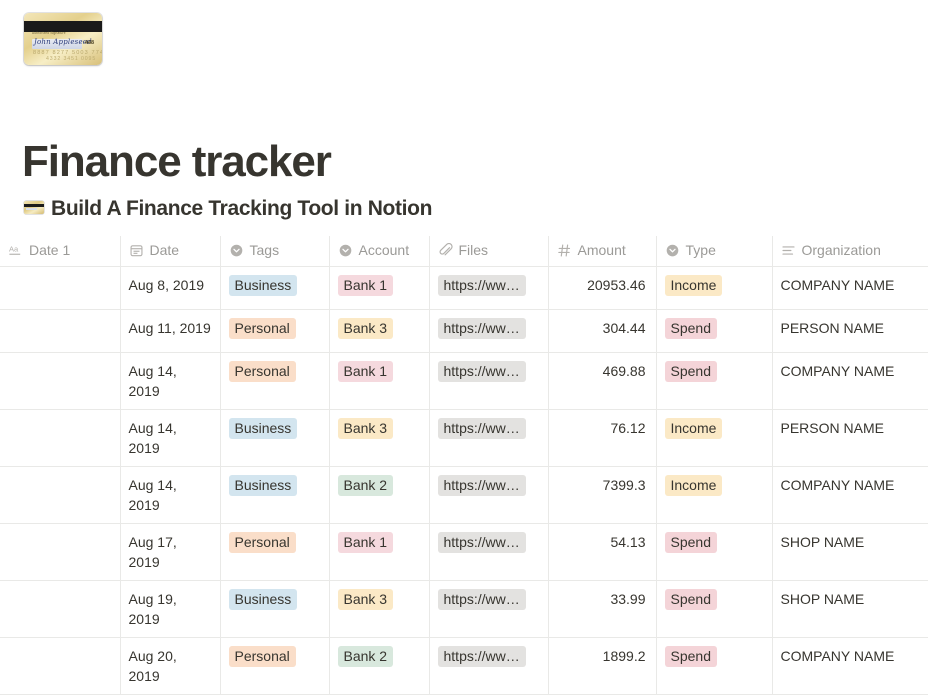  What do you see at coordinates (263, 428) in the screenshot?
I see `tag-pill: Business` at bounding box center [263, 428].